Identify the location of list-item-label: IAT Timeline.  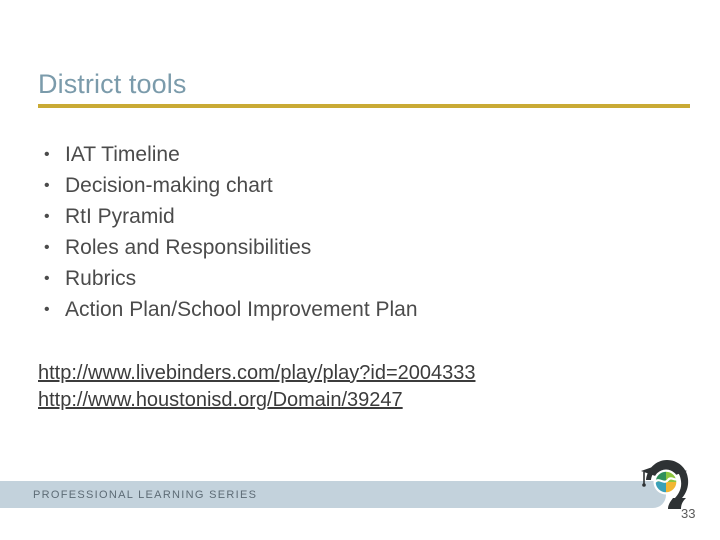
(122, 154).